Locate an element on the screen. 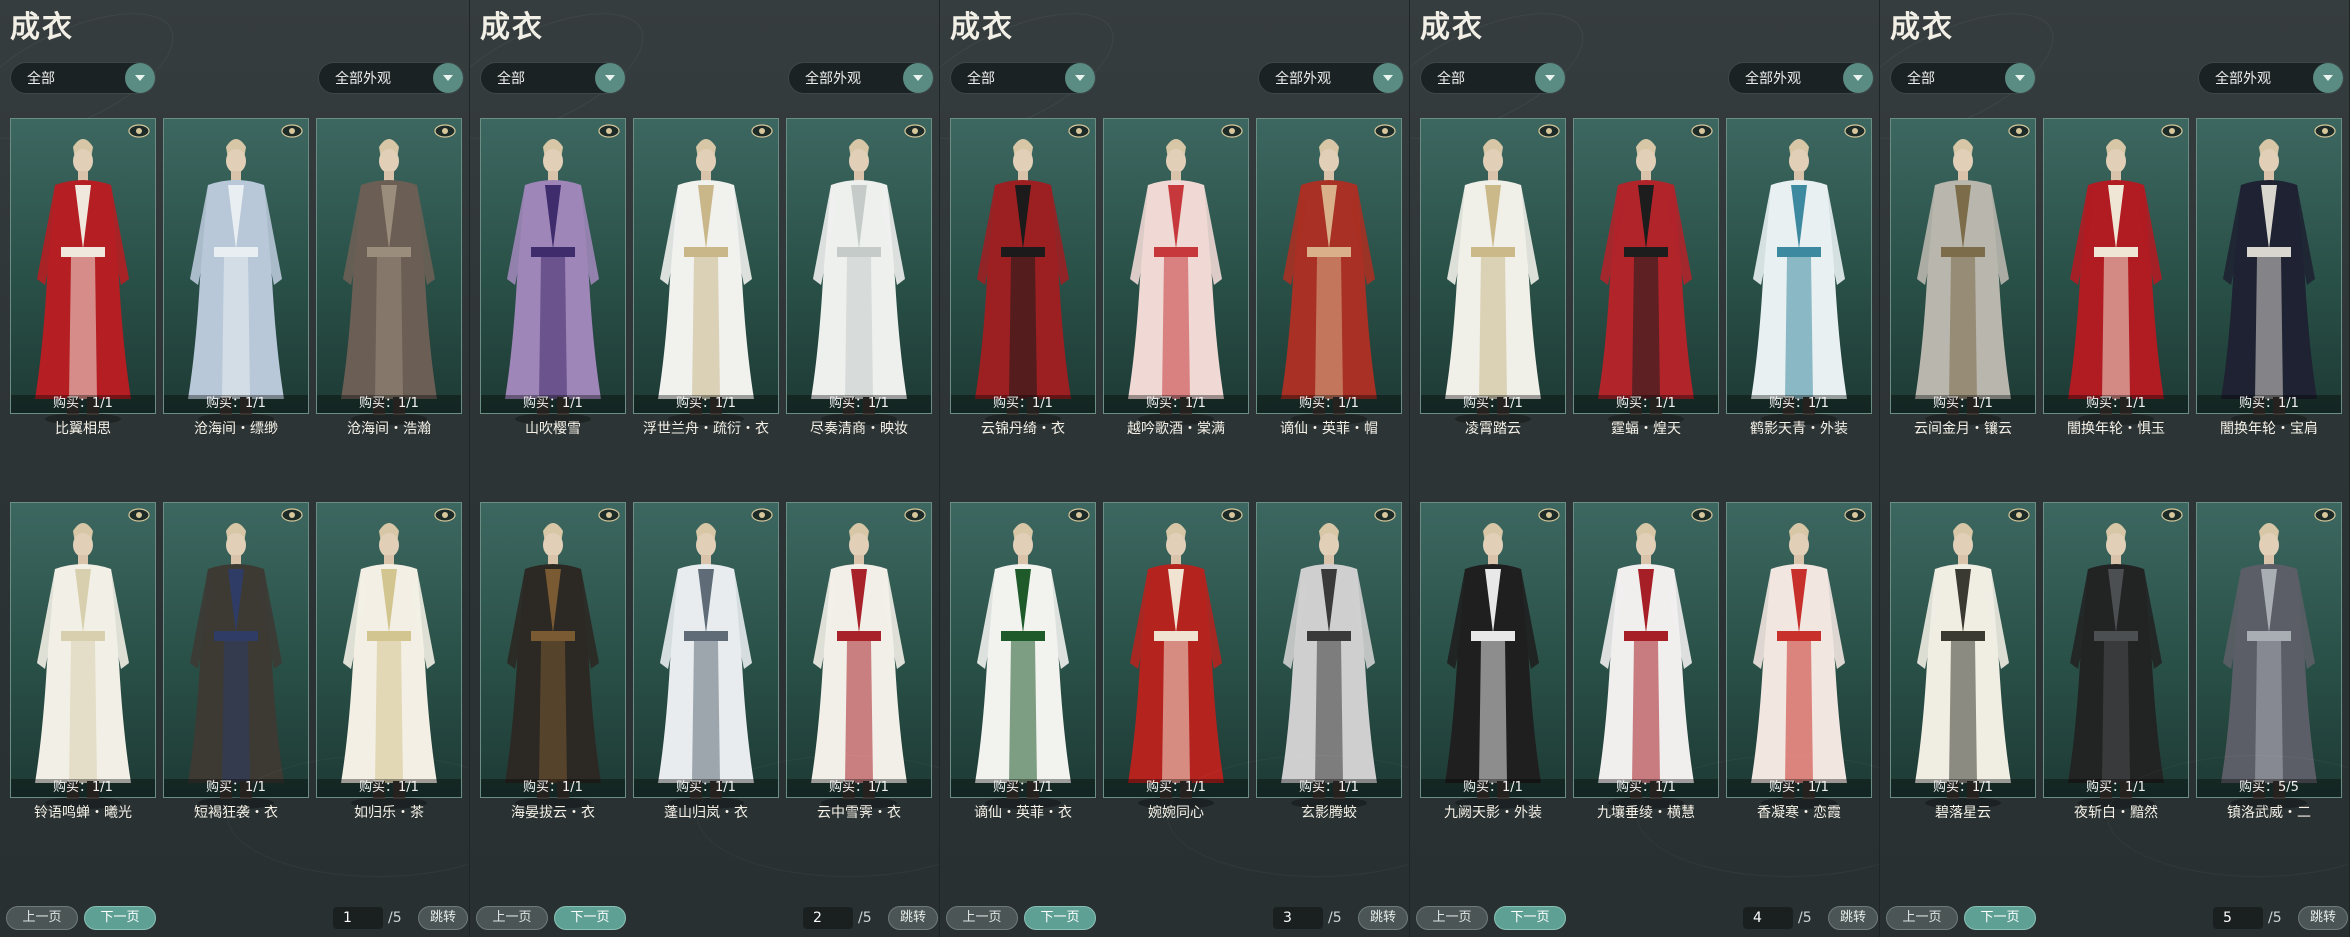  page-number-input: 1 is located at coordinates (358, 918).